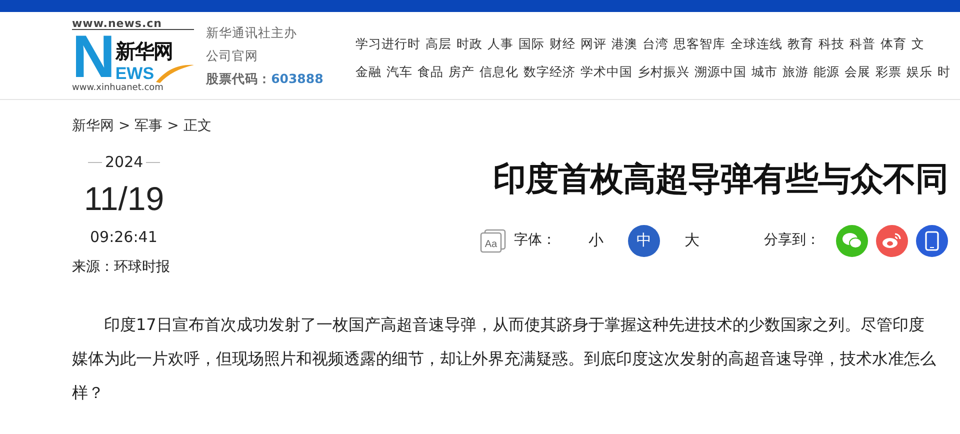  What do you see at coordinates (888, 71) in the screenshot?
I see `nav-link: 彩票` at bounding box center [888, 71].